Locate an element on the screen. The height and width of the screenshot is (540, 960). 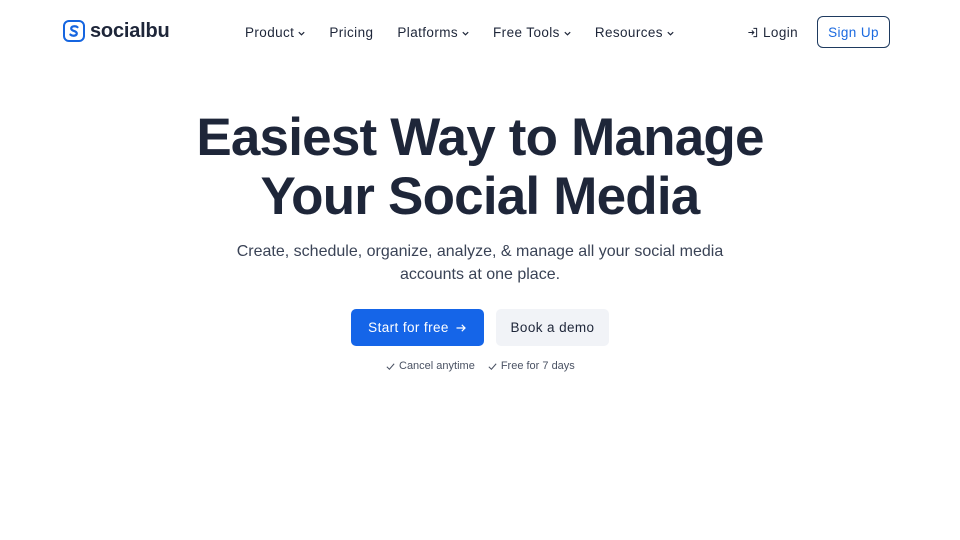
nav-item-platforms: Platforms is located at coordinates (433, 32).